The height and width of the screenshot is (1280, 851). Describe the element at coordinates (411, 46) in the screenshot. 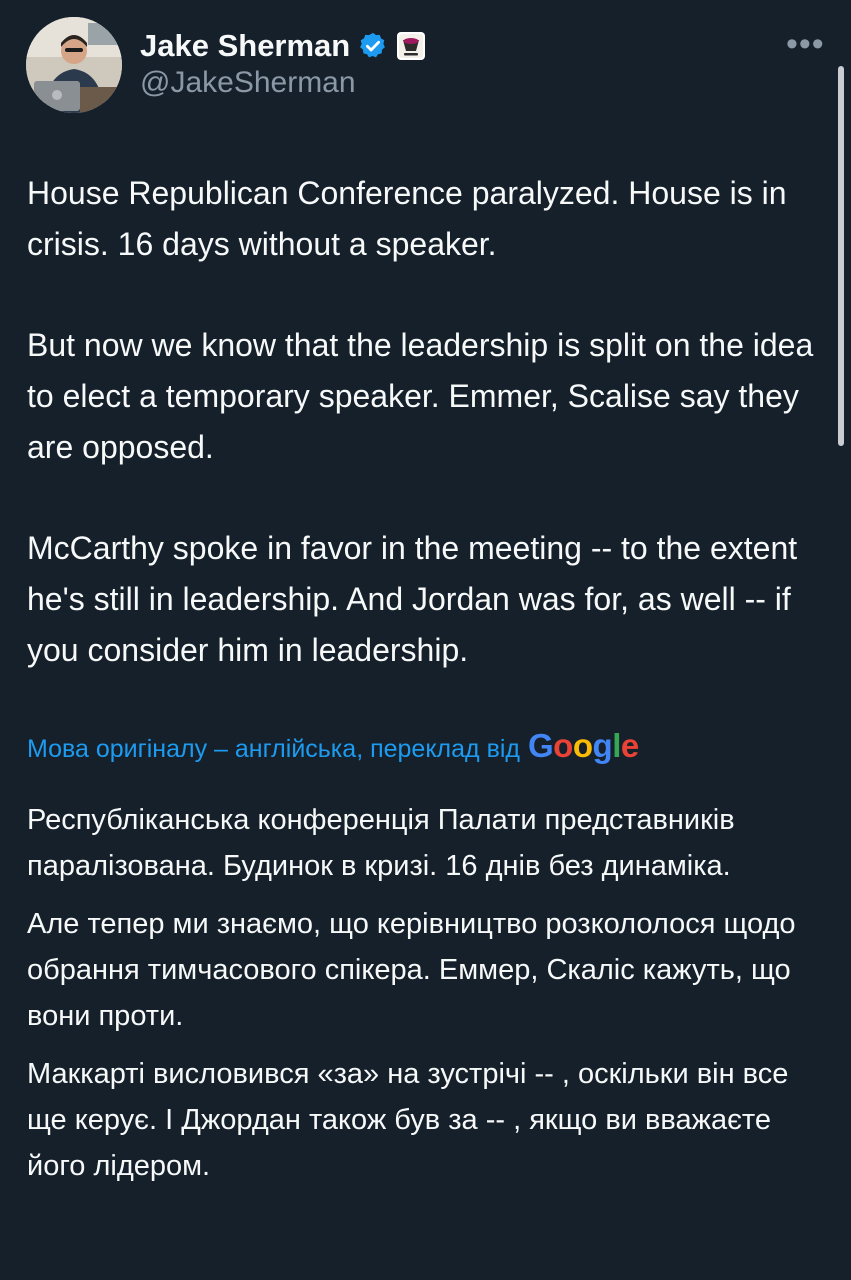

I see `affiliation-badge-icon` at that location.